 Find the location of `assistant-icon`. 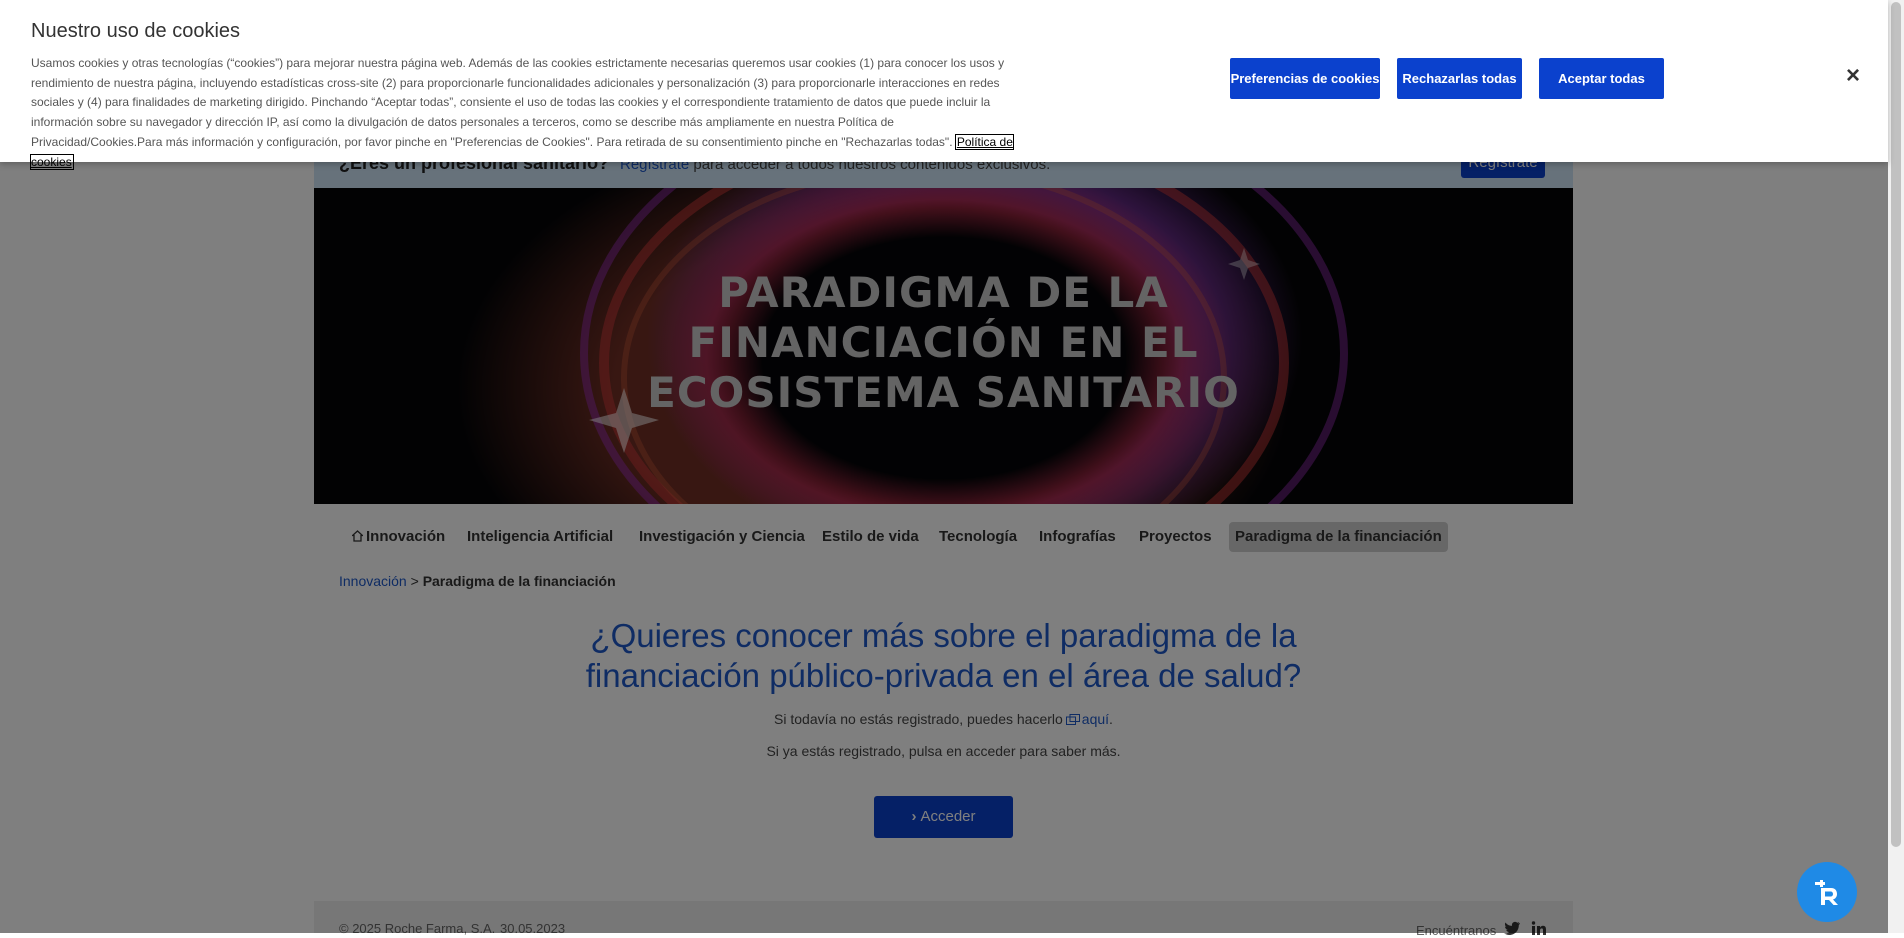

assistant-icon is located at coordinates (1826, 892).